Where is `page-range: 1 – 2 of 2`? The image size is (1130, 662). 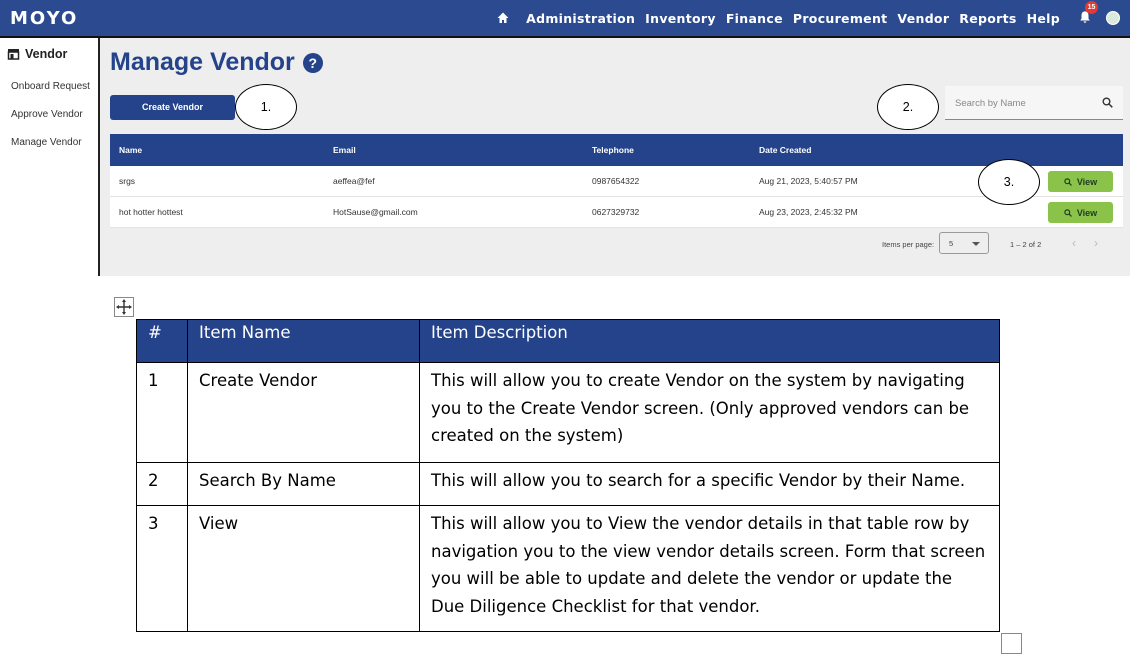
page-range: 1 – 2 of 2 is located at coordinates (1026, 244).